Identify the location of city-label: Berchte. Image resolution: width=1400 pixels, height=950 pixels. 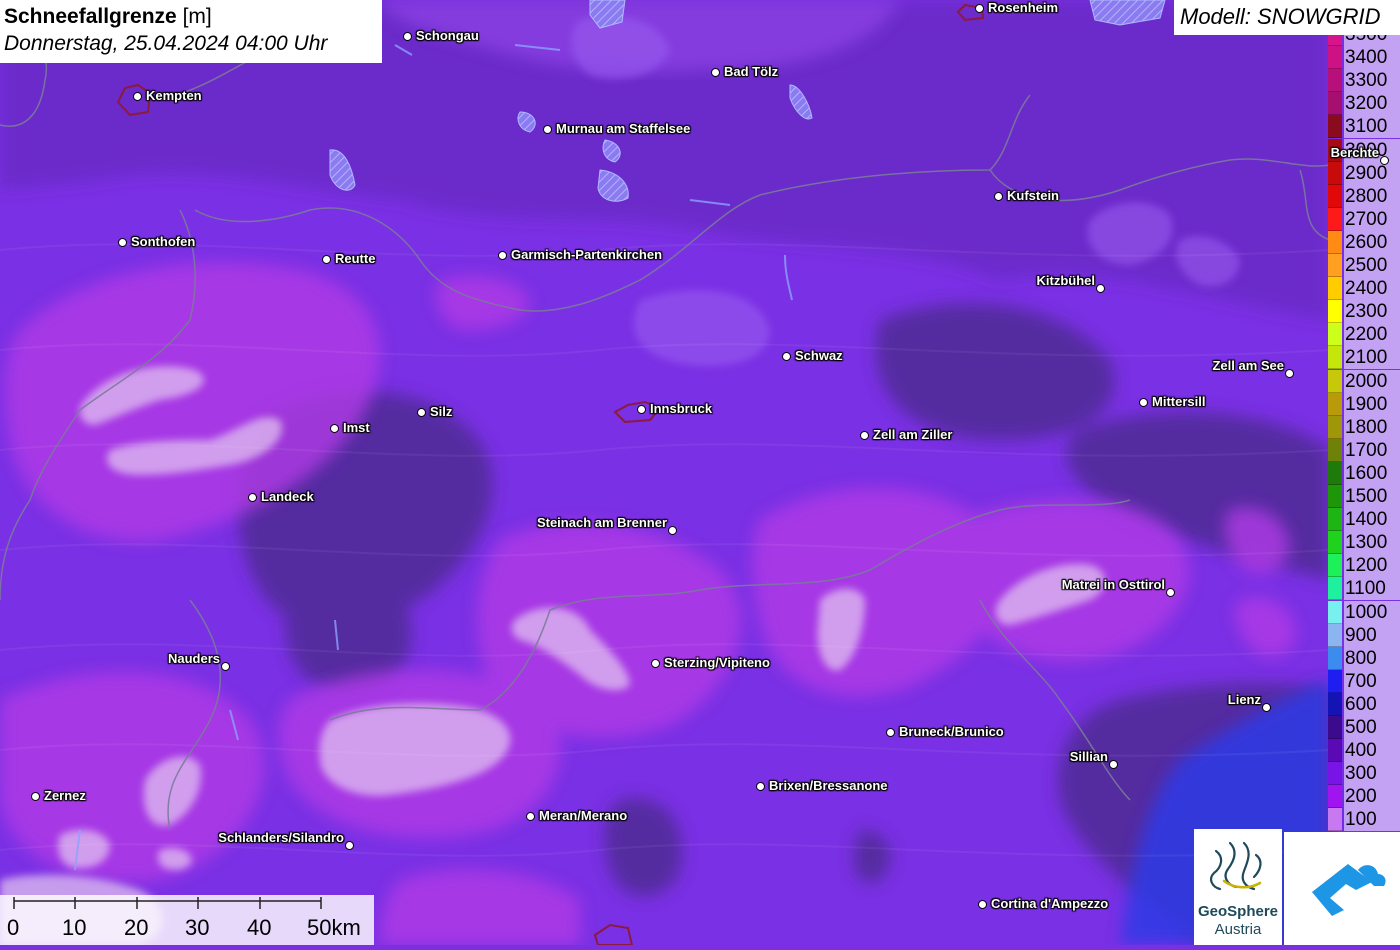
(1355, 152).